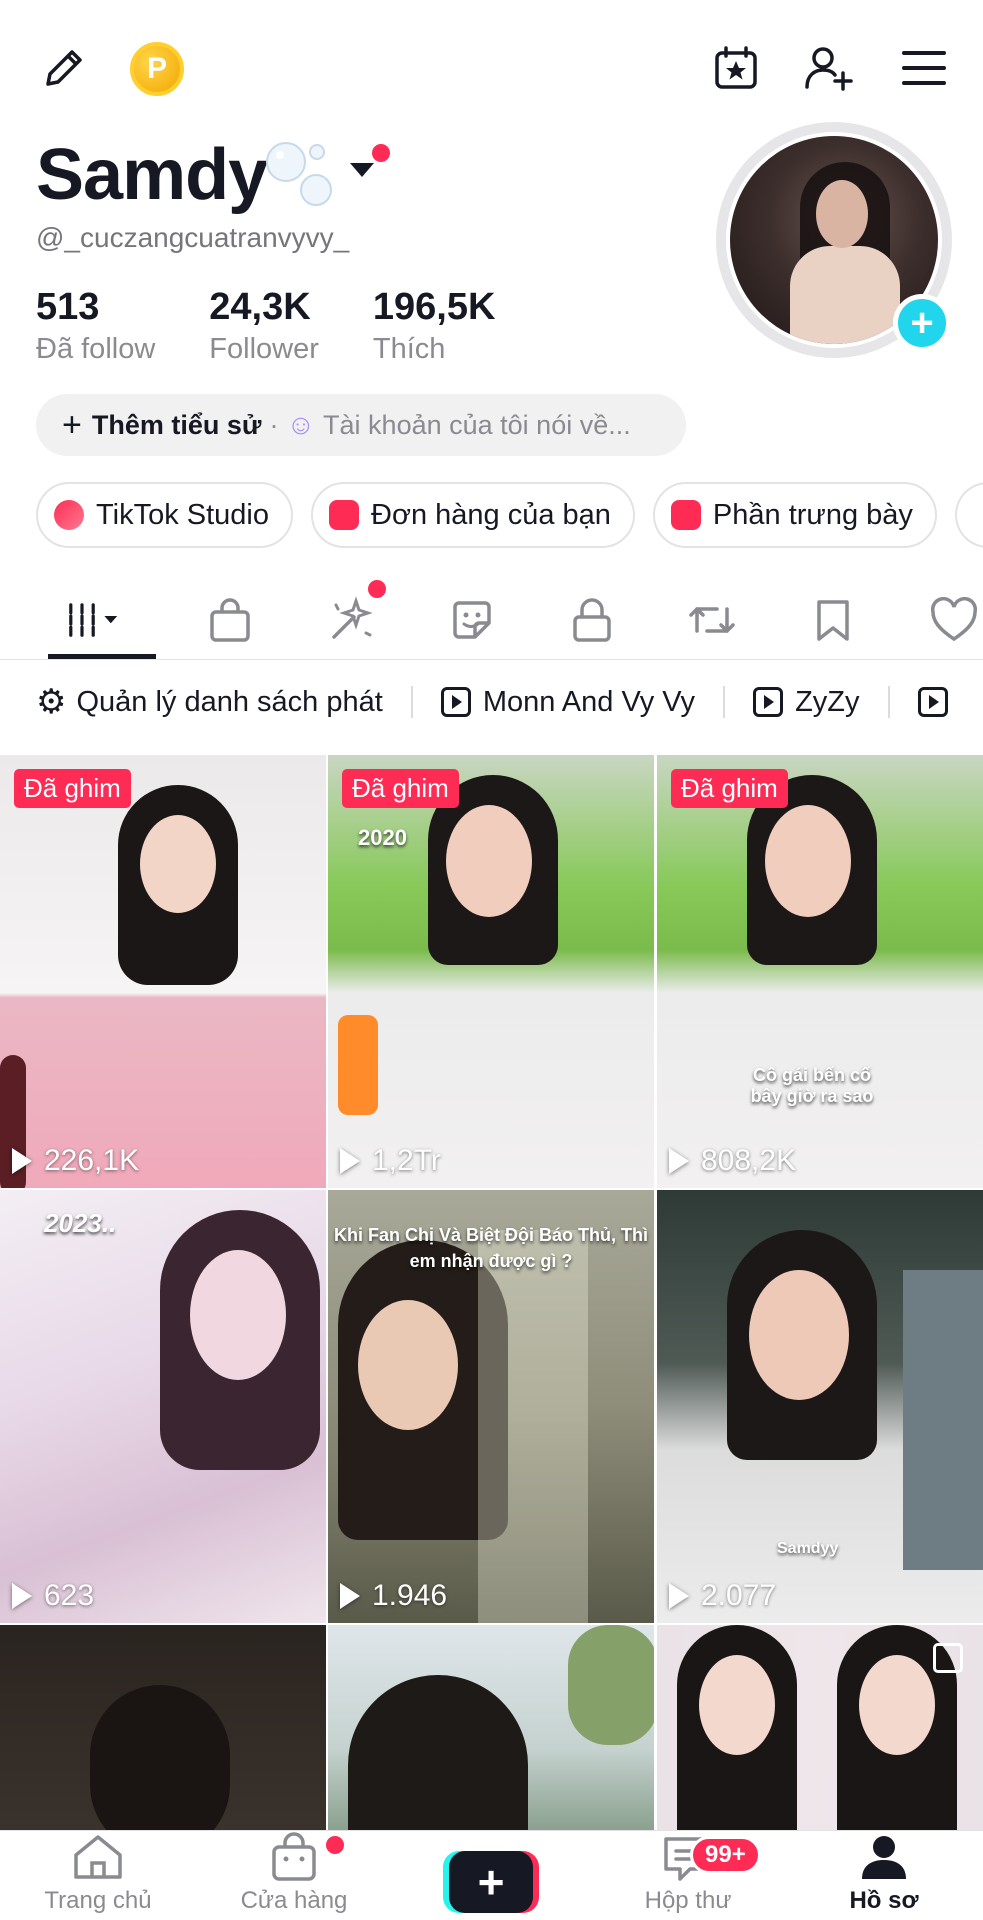  I want to click on view-count: 623, so click(53, 1596).